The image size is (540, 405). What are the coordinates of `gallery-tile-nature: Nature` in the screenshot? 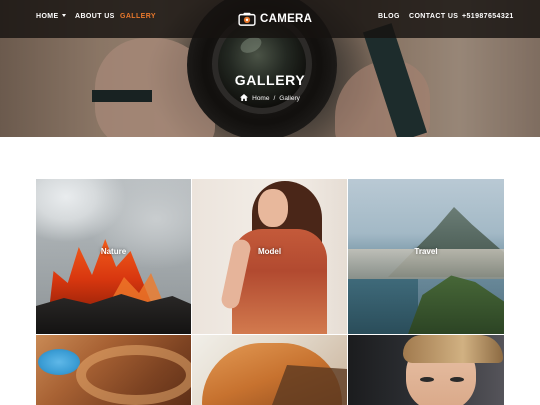 It's located at (113, 256).